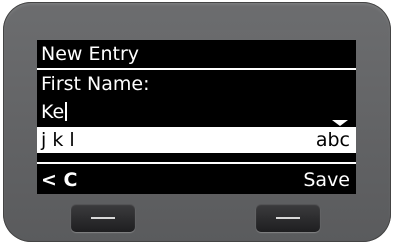 The height and width of the screenshot is (246, 395). I want to click on input-mode-indicator: abc, so click(332, 140).